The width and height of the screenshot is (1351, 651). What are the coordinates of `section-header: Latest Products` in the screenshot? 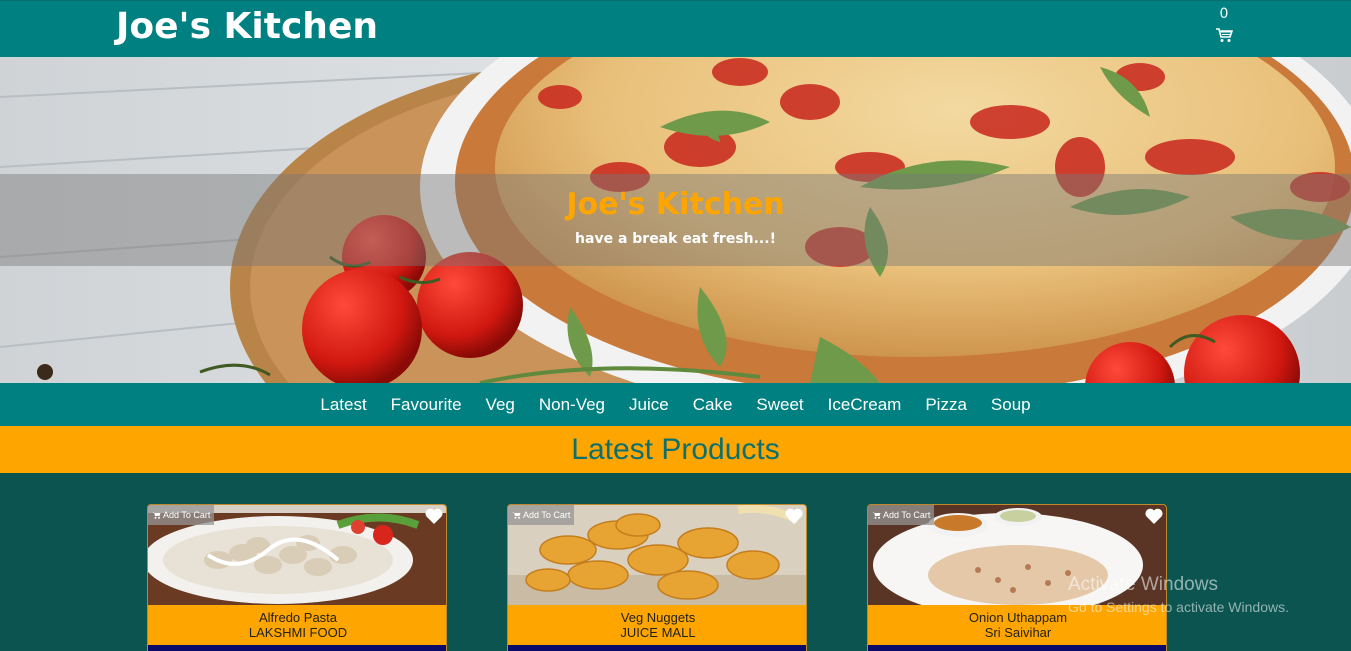 It's located at (675, 449).